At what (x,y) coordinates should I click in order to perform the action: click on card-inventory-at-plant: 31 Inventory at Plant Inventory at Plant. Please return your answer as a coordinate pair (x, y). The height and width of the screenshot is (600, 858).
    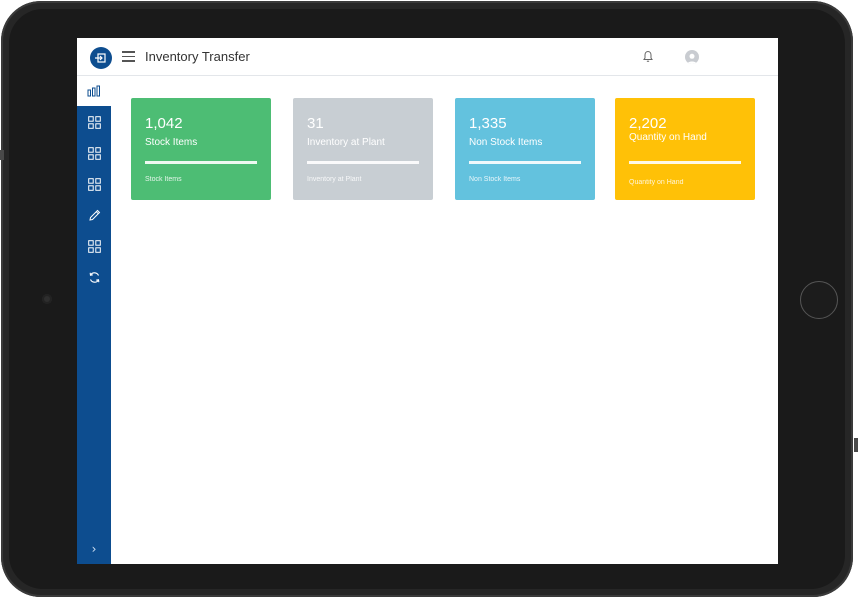
    Looking at the image, I should click on (363, 149).